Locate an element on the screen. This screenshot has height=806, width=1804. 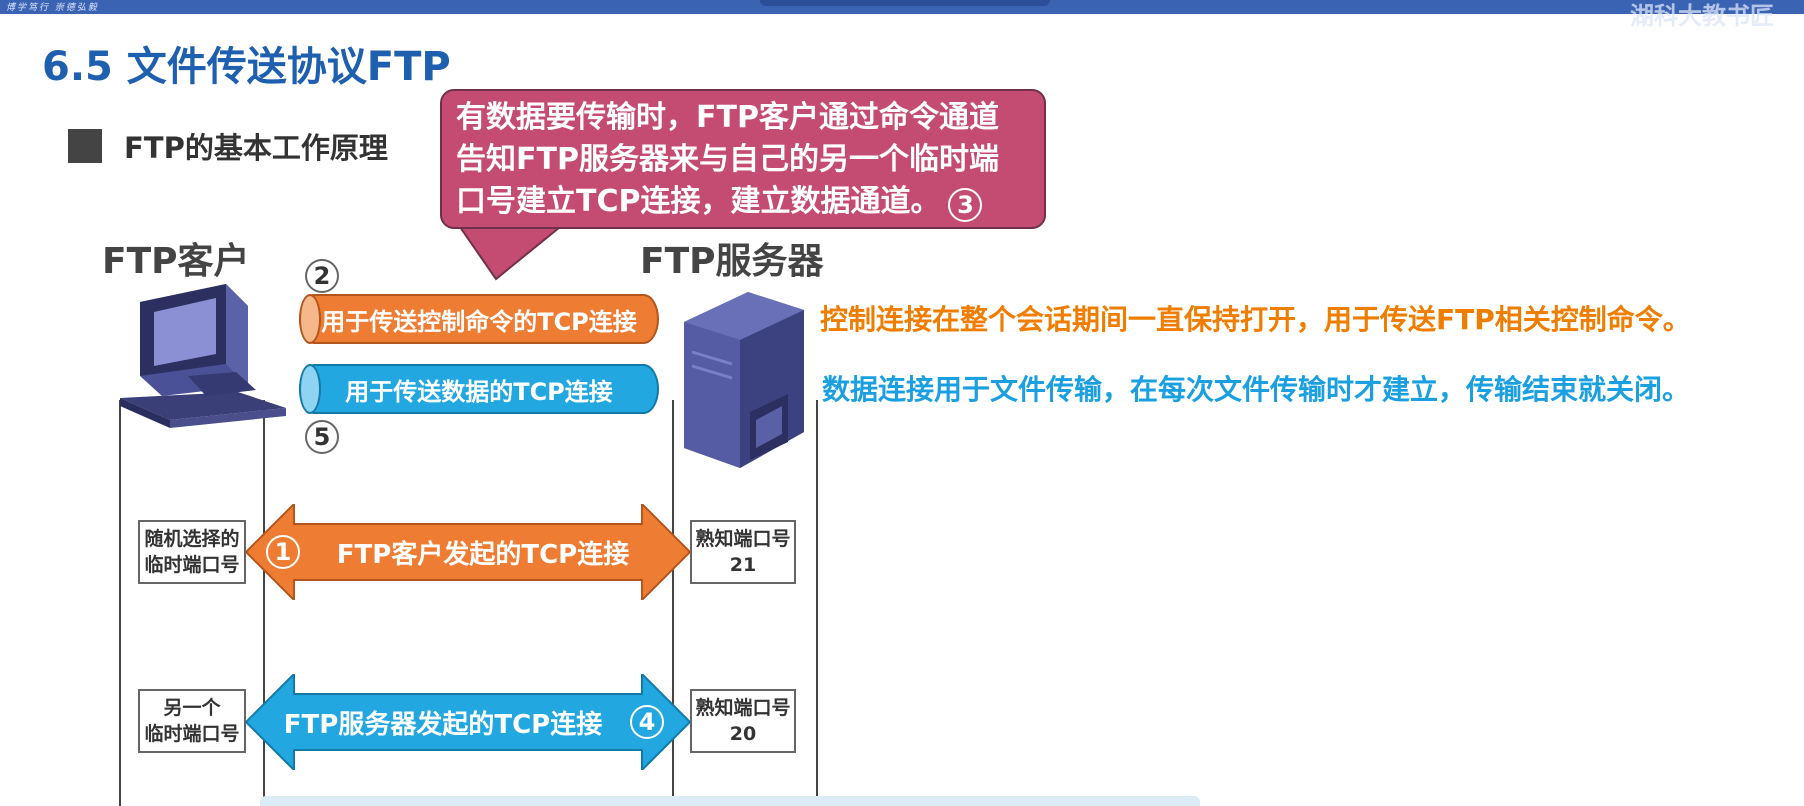
data-connection-label: 用于传送数据的TCP连接 is located at coordinates (479, 391).